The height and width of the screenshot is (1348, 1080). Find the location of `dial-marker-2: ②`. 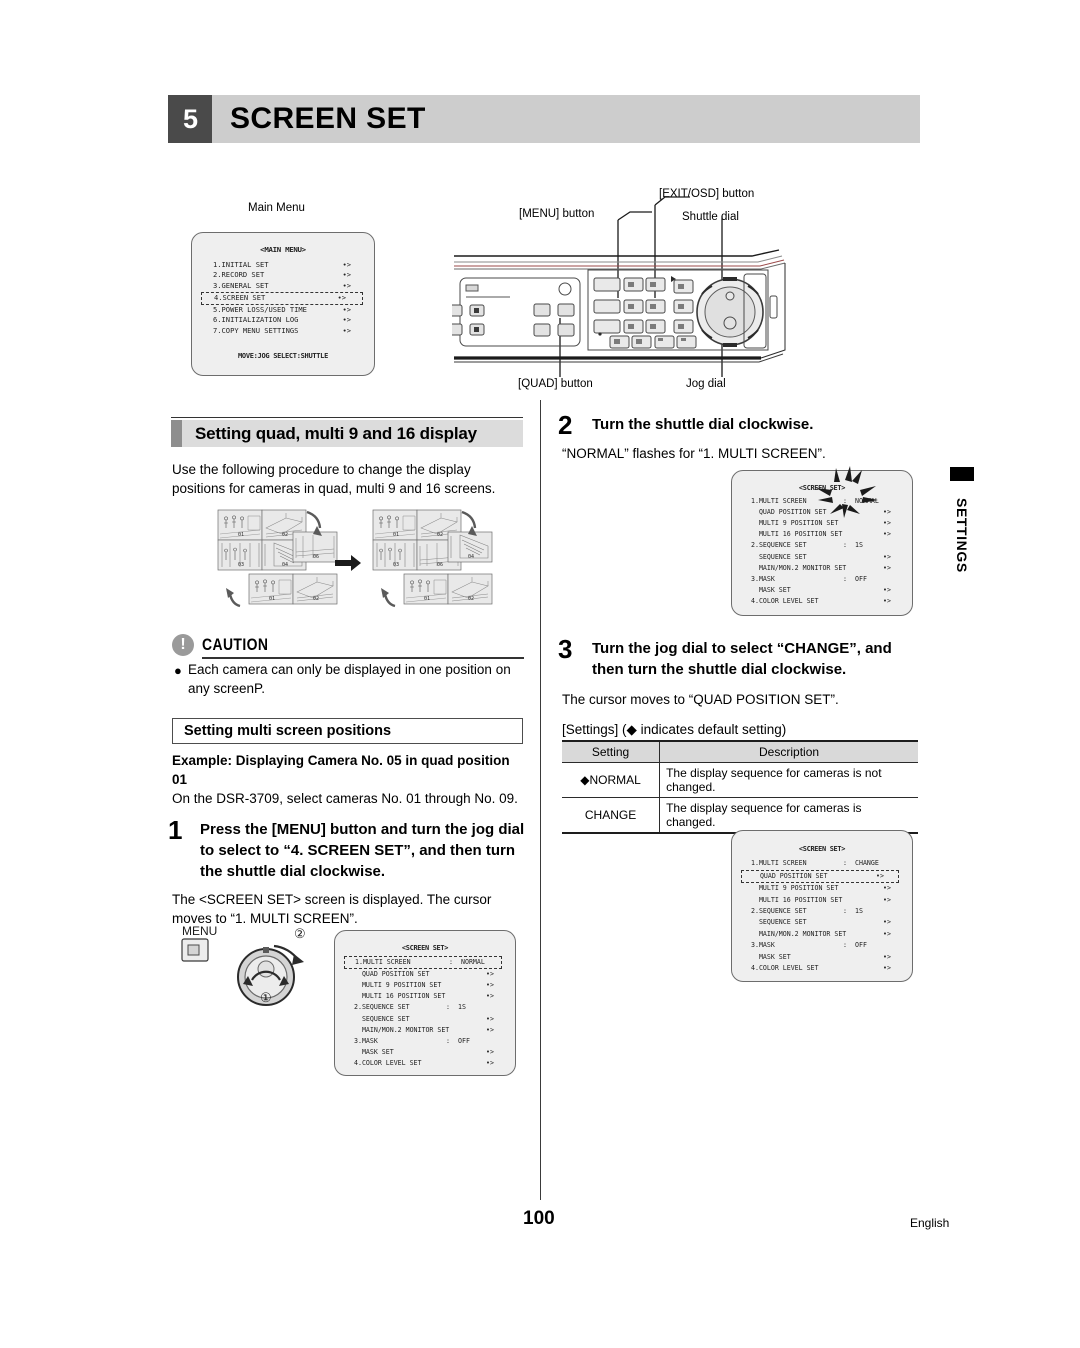

dial-marker-2: ② is located at coordinates (300, 933).